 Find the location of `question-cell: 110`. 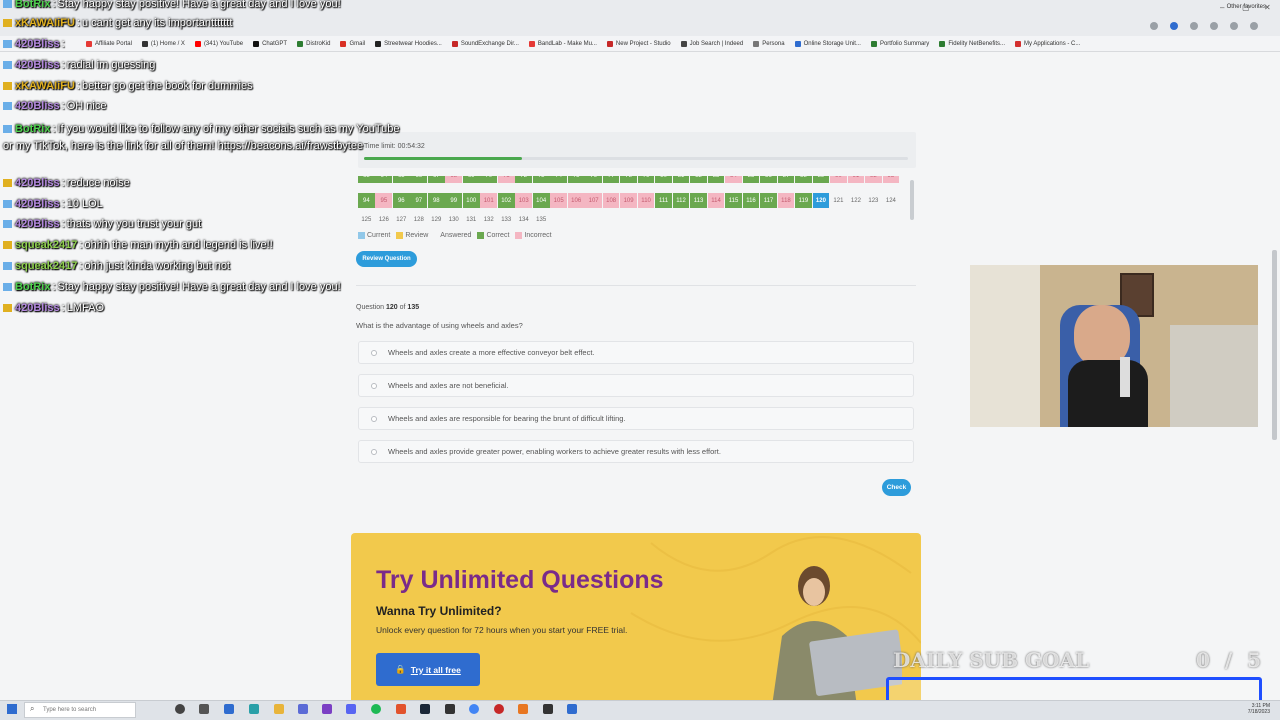

question-cell: 110 is located at coordinates (646, 200).